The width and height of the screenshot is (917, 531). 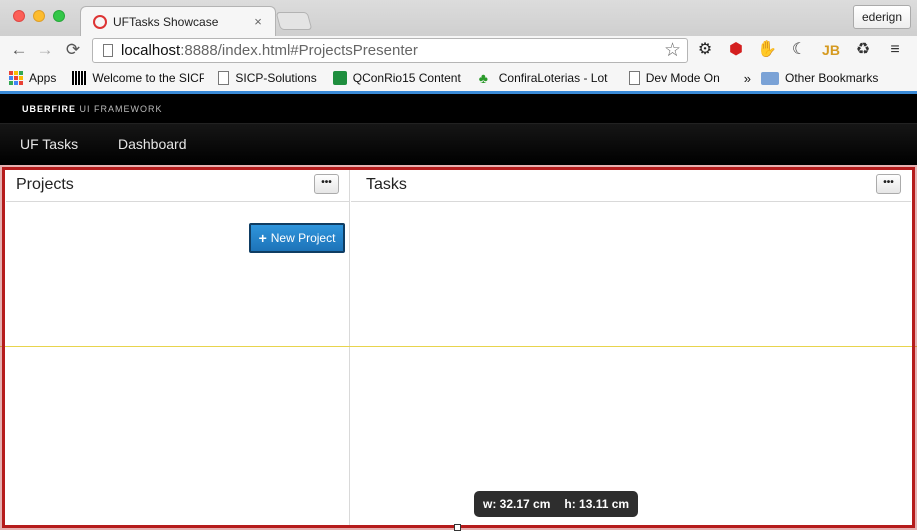 I want to click on bookmark-label: SICP-Solutions, so click(x=276, y=78).